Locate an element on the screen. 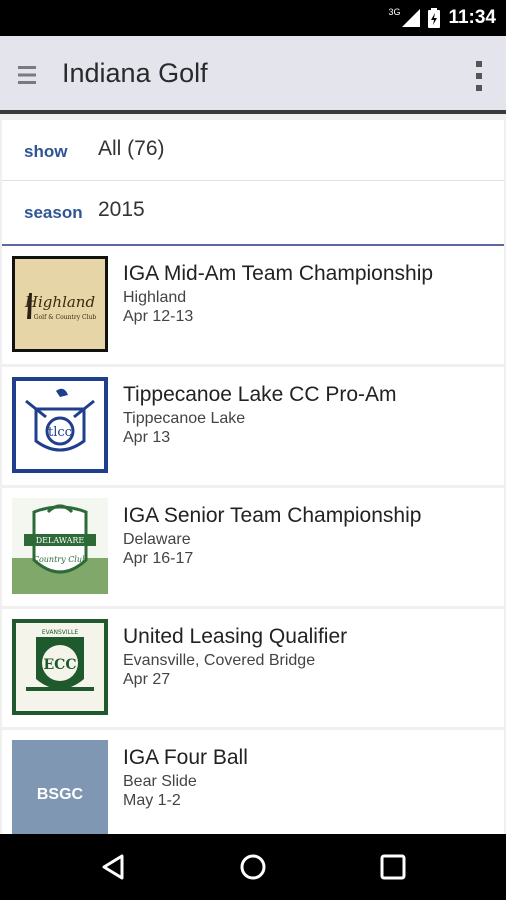 The image size is (506, 900). event-title: IGA Mid-Am Team Championship is located at coordinates (278, 273).